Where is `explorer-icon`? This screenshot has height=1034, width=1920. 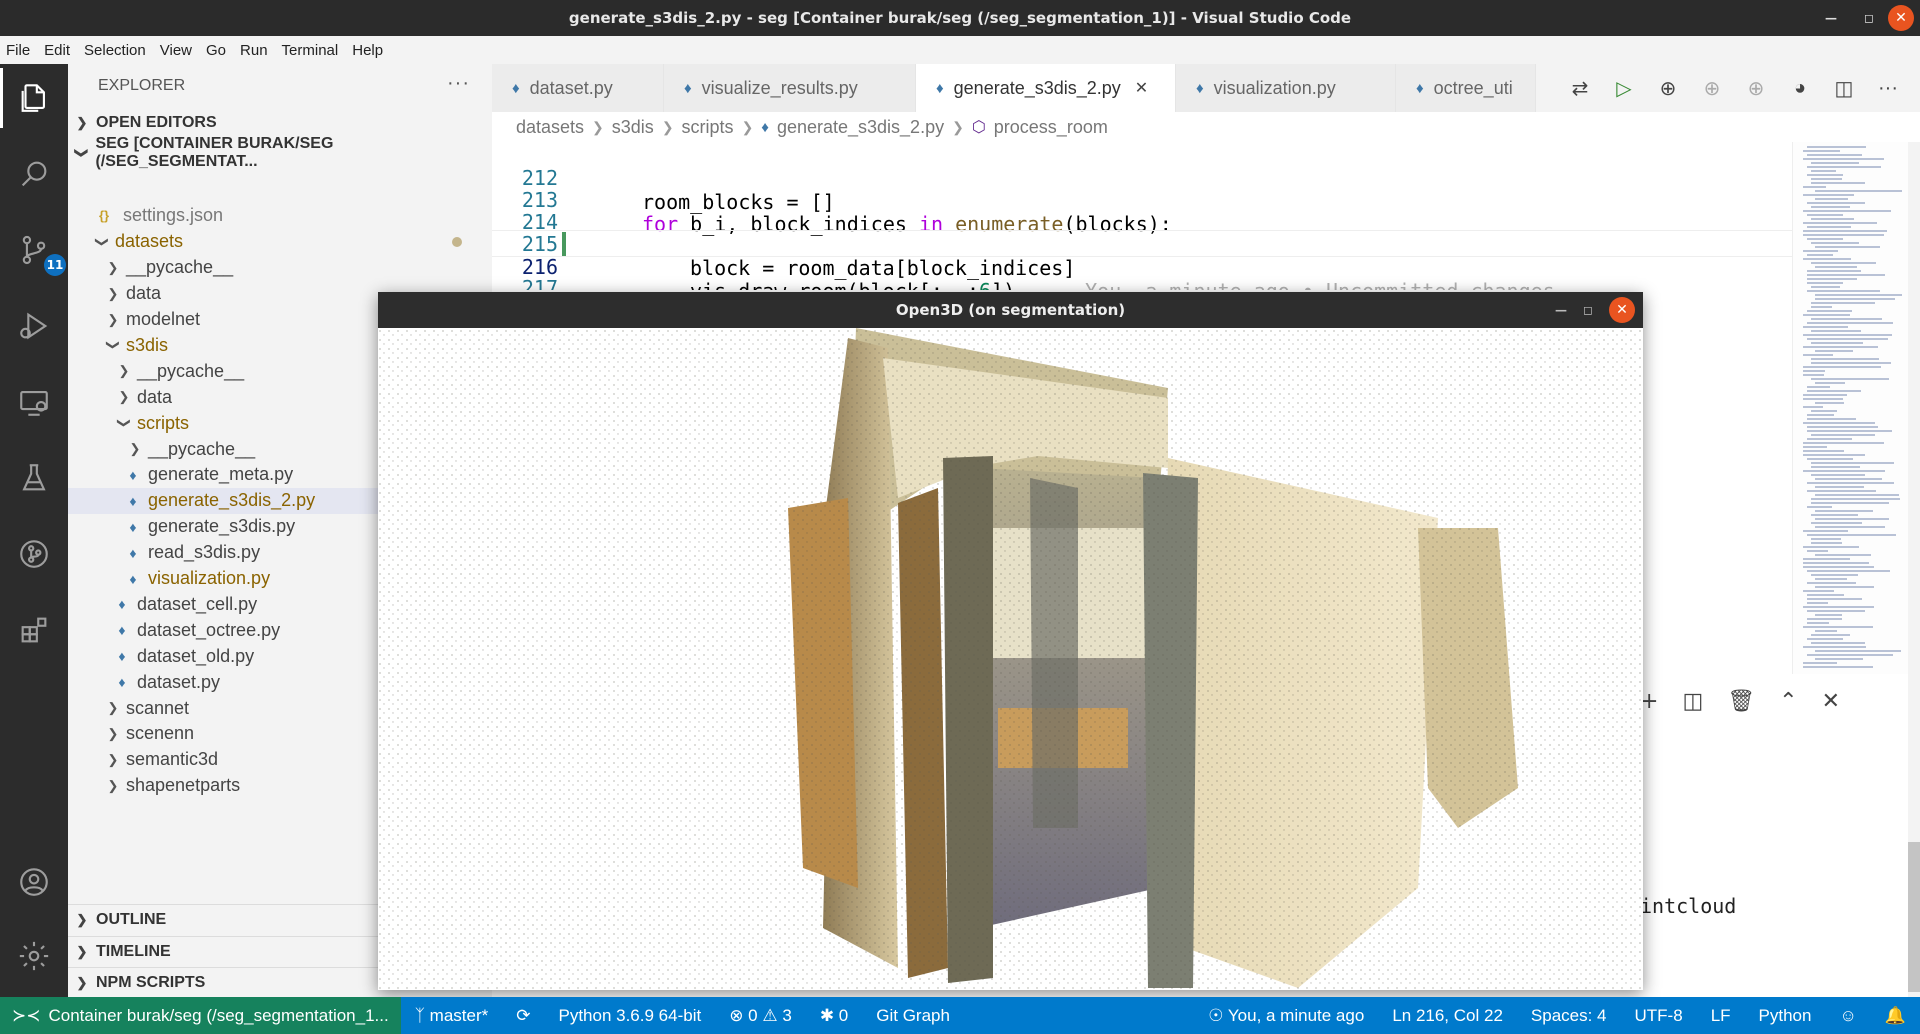
explorer-icon is located at coordinates (27, 98).